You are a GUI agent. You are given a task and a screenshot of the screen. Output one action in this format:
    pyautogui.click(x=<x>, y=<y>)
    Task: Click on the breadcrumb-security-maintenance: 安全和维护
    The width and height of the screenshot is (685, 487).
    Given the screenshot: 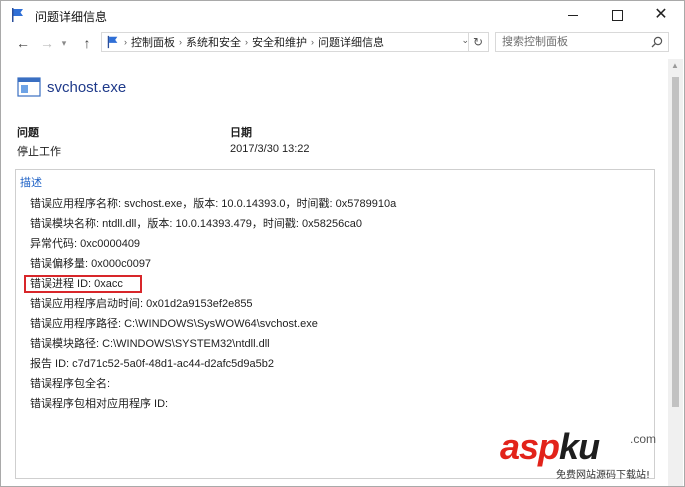 What is the action you would take?
    pyautogui.click(x=279, y=42)
    